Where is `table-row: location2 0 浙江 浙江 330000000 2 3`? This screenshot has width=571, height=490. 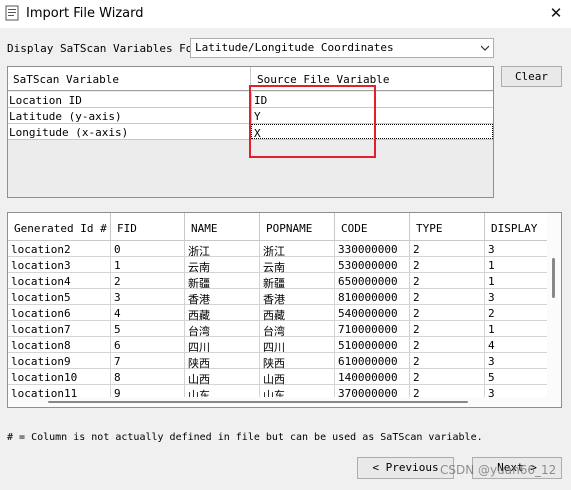 table-row: location2 0 浙江 浙江 330000000 2 3 is located at coordinates (278, 249).